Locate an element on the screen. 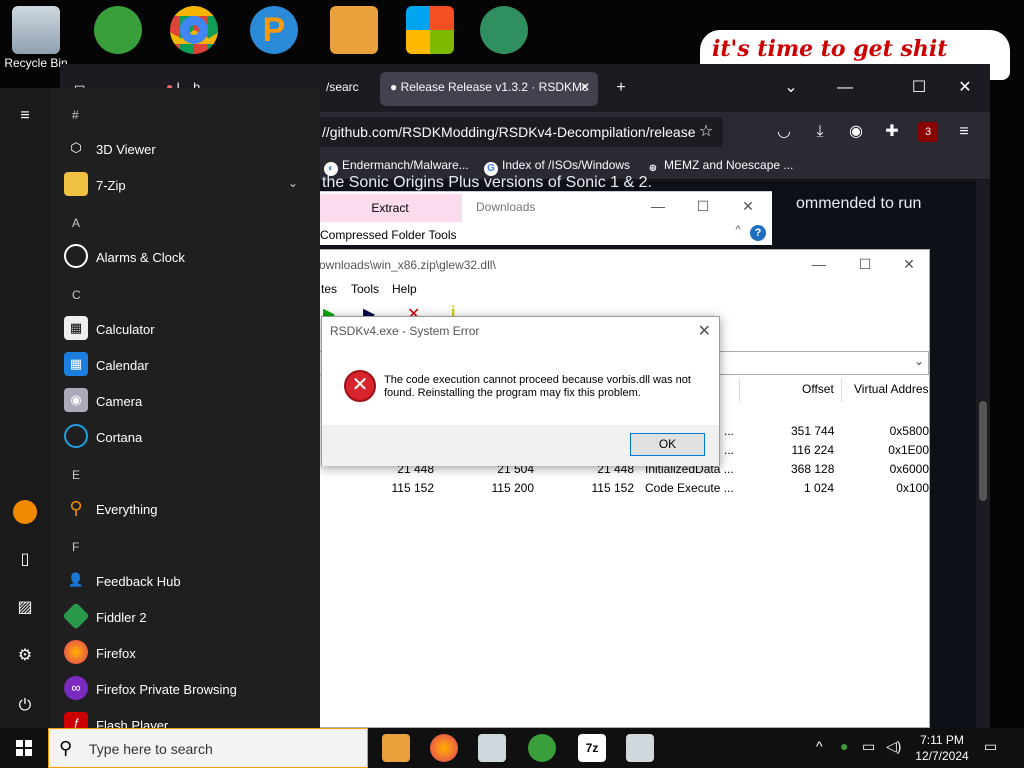 This screenshot has width=1024, height=768. shield-desktop-icon is located at coordinates (430, 30).